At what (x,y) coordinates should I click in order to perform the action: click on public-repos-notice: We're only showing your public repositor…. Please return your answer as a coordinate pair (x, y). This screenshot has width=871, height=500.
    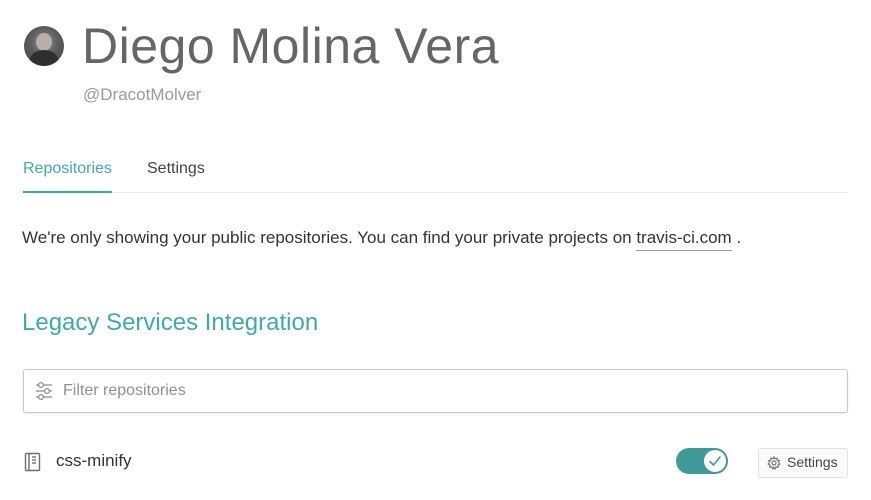
    Looking at the image, I should click on (382, 239).